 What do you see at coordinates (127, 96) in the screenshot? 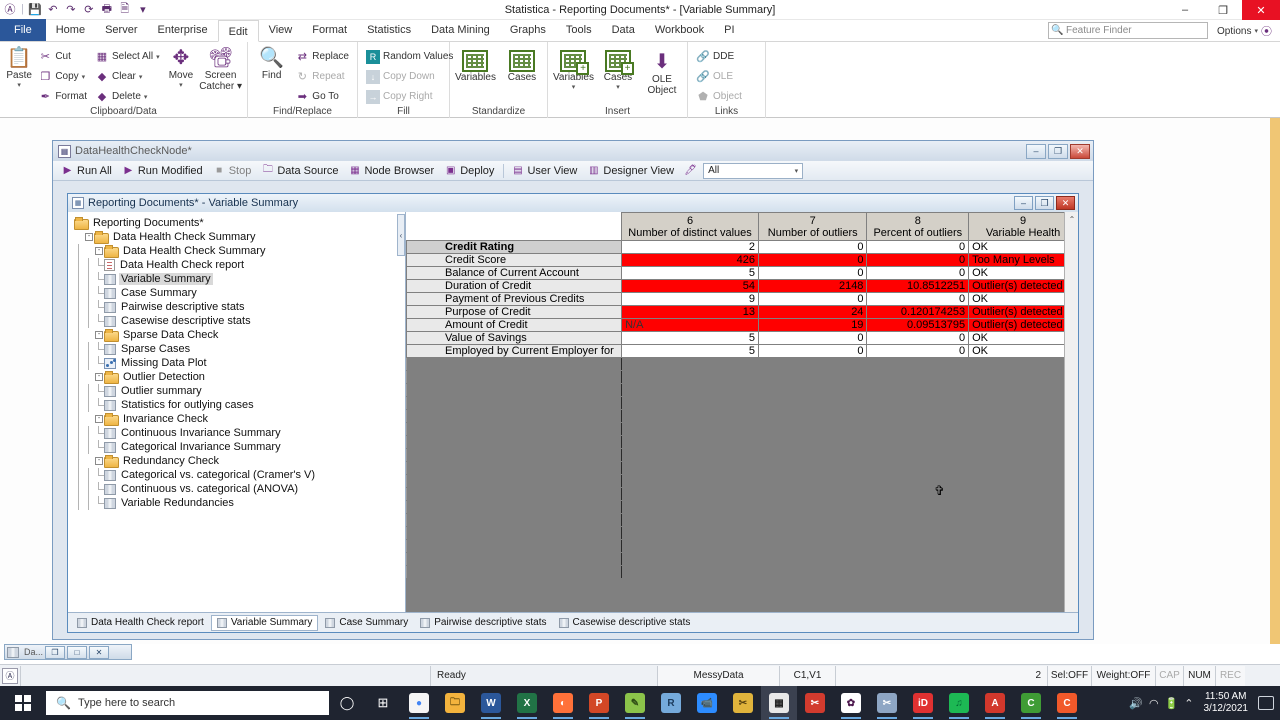
I see `clipboard-delete-button: ◆ Delete ▾` at bounding box center [127, 96].